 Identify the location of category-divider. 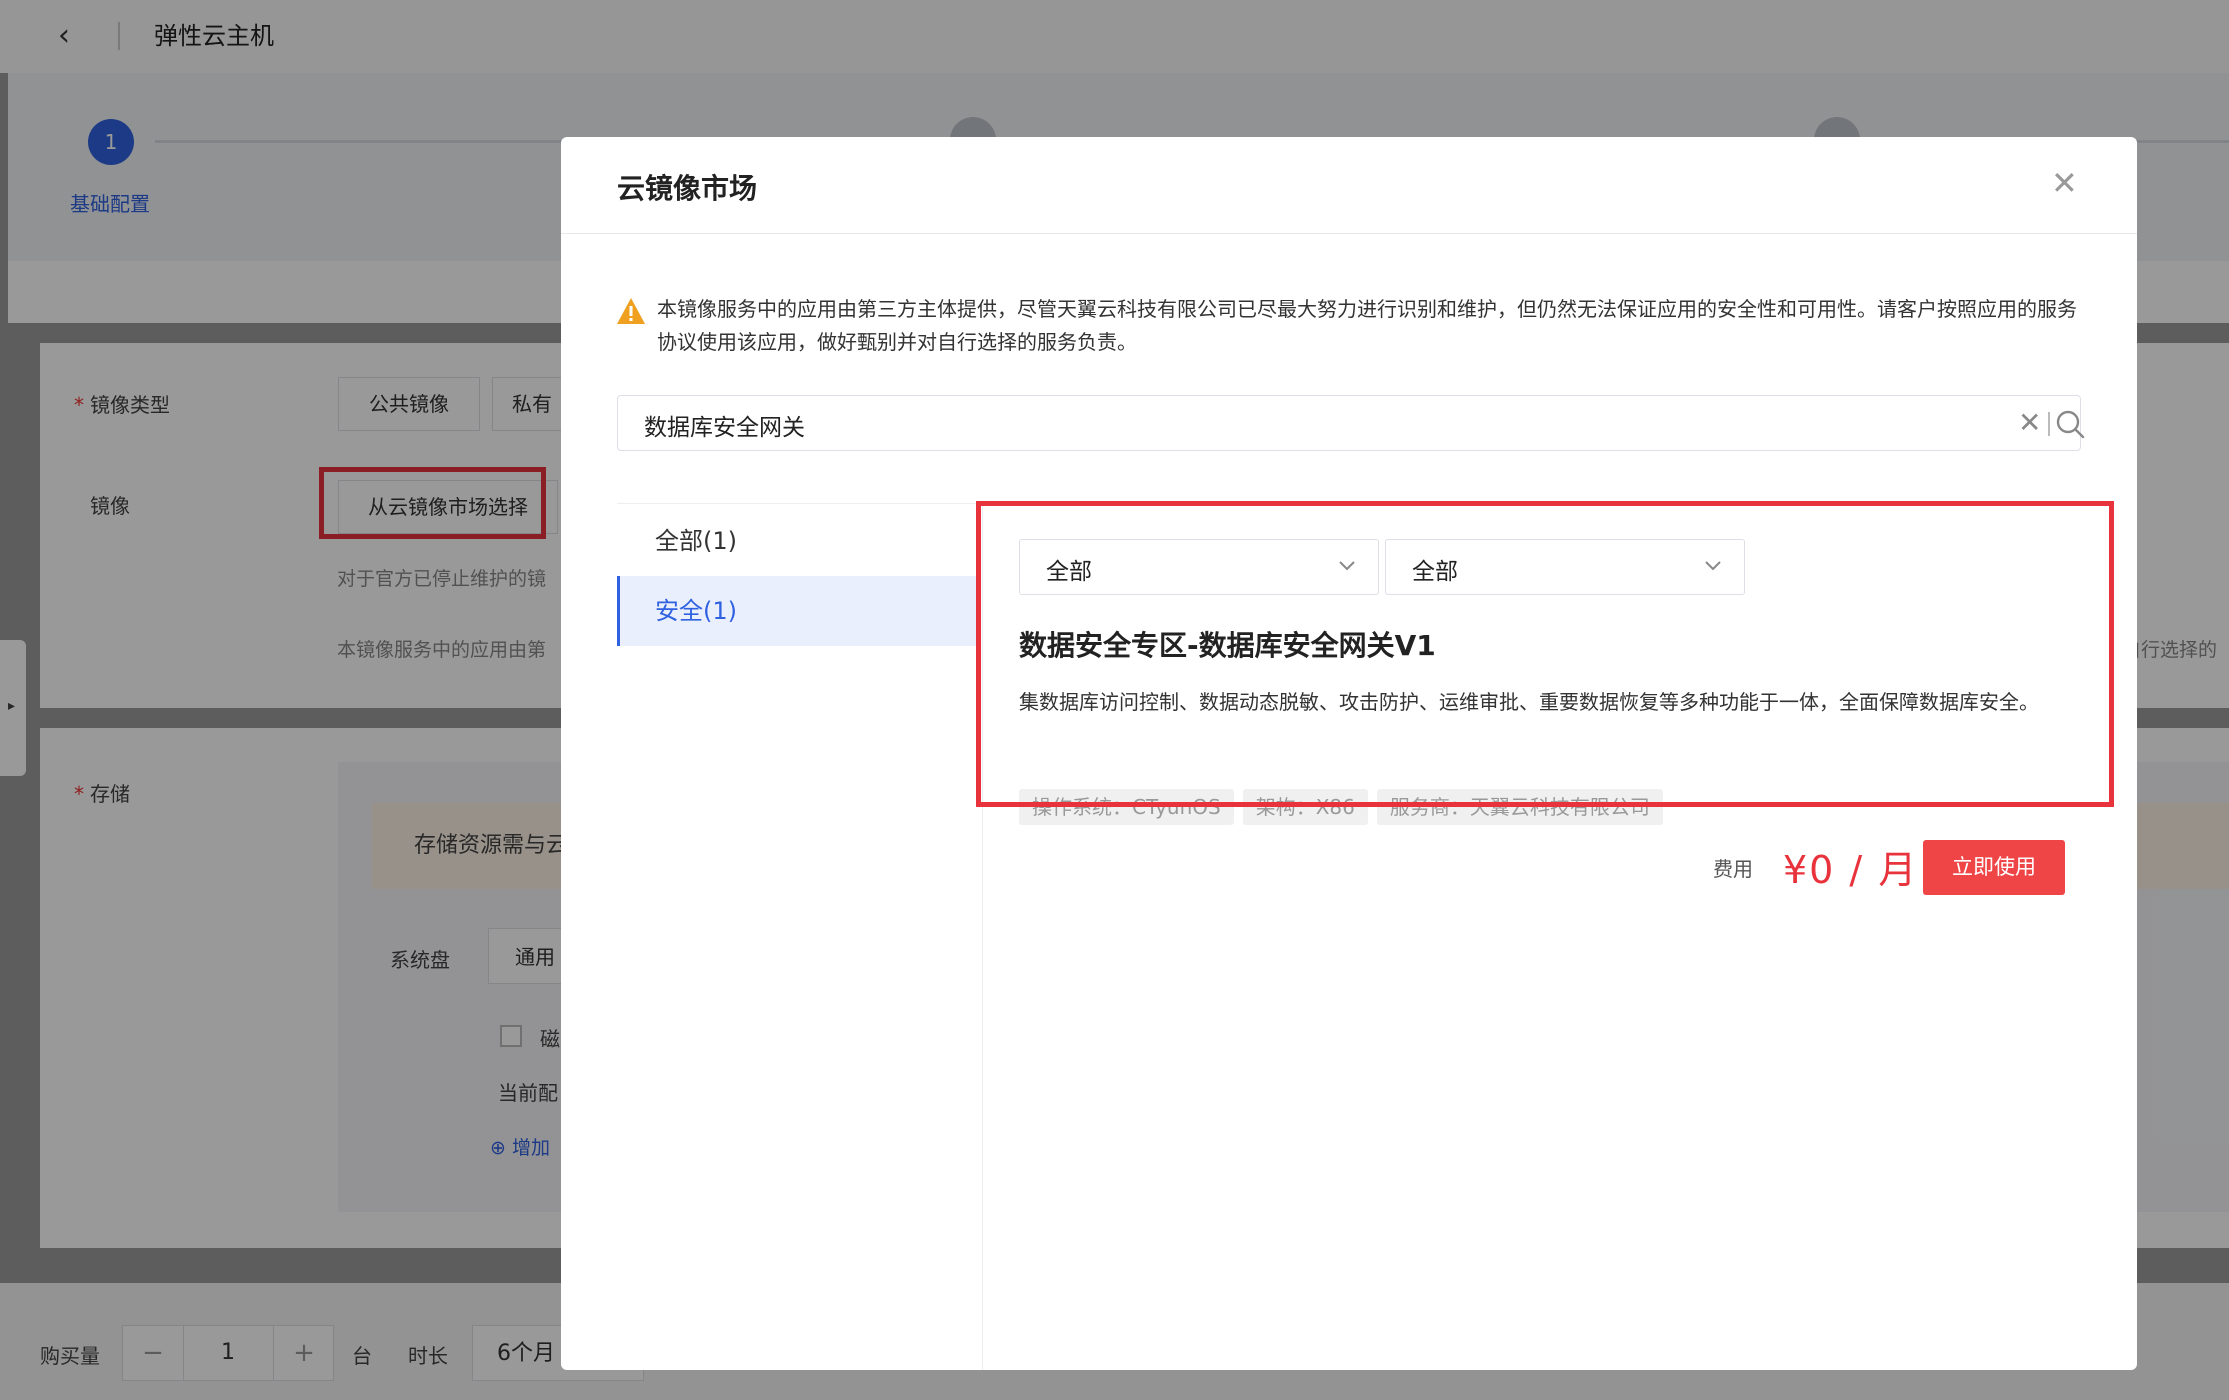
(797, 503).